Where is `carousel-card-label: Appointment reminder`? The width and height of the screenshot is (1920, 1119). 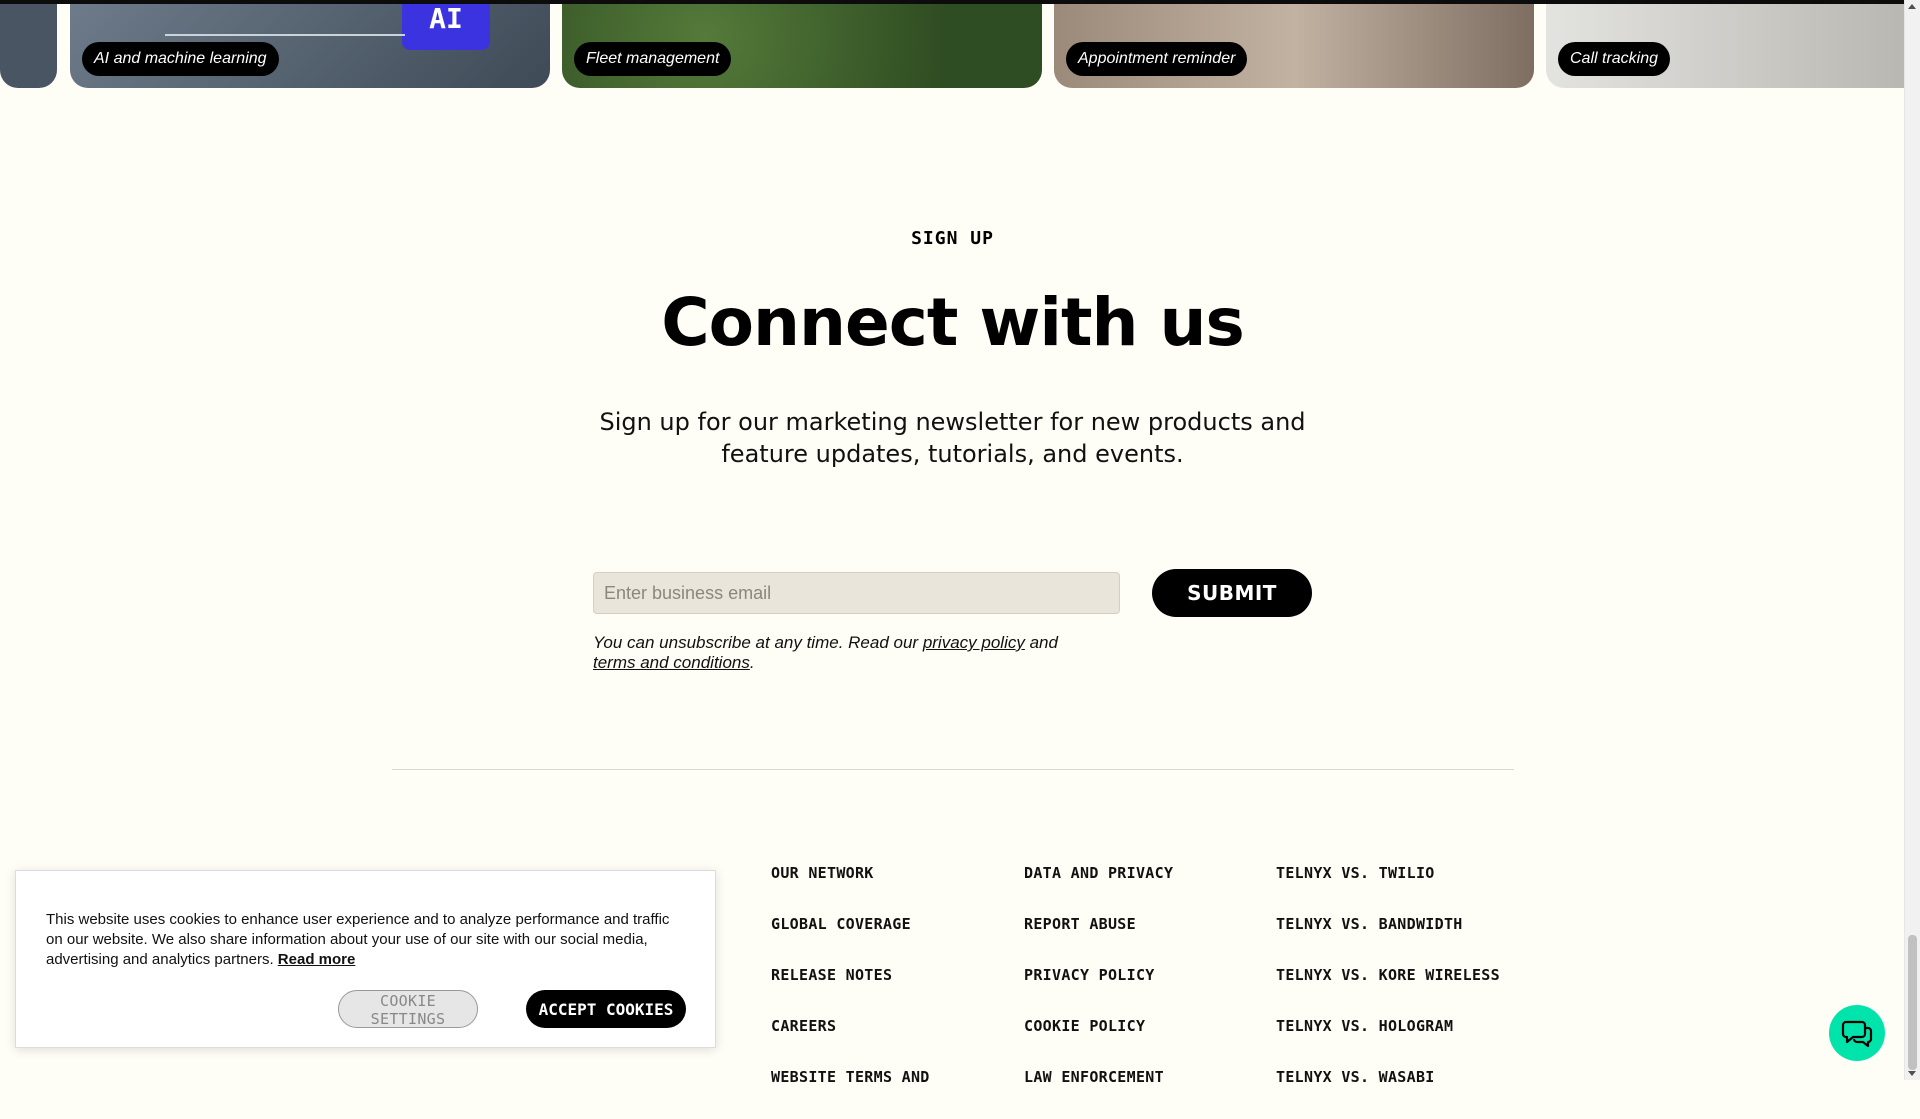 carousel-card-label: Appointment reminder is located at coordinates (1157, 59).